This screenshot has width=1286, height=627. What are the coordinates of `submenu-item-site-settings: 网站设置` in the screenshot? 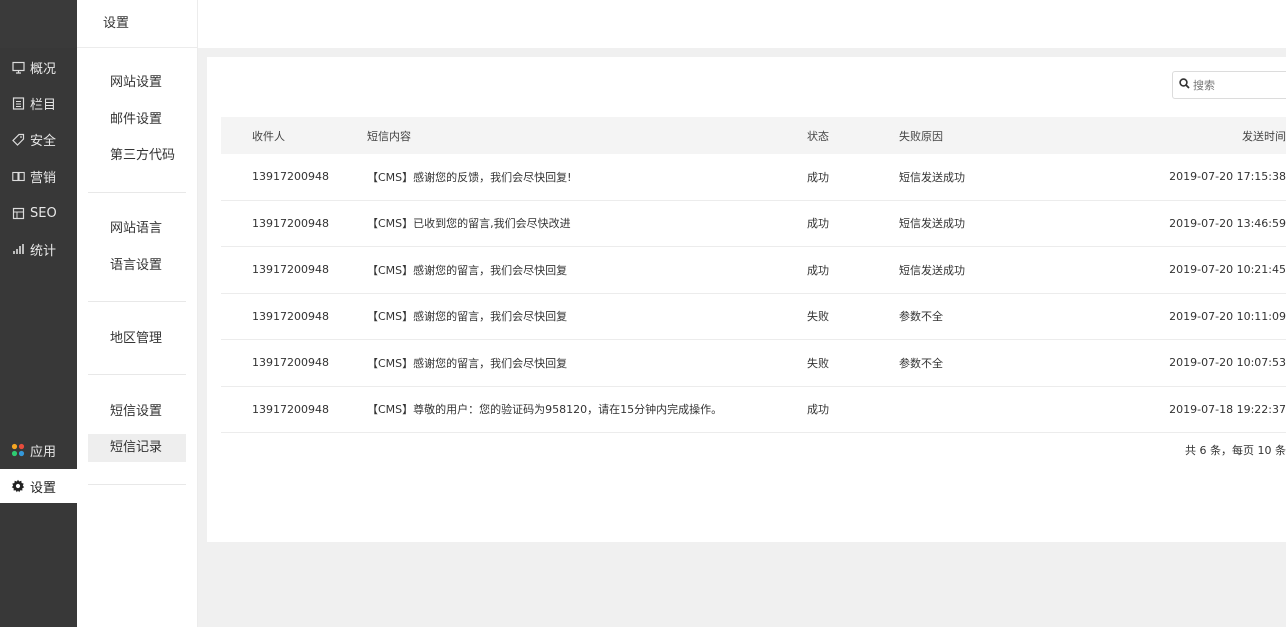 It's located at (137, 83).